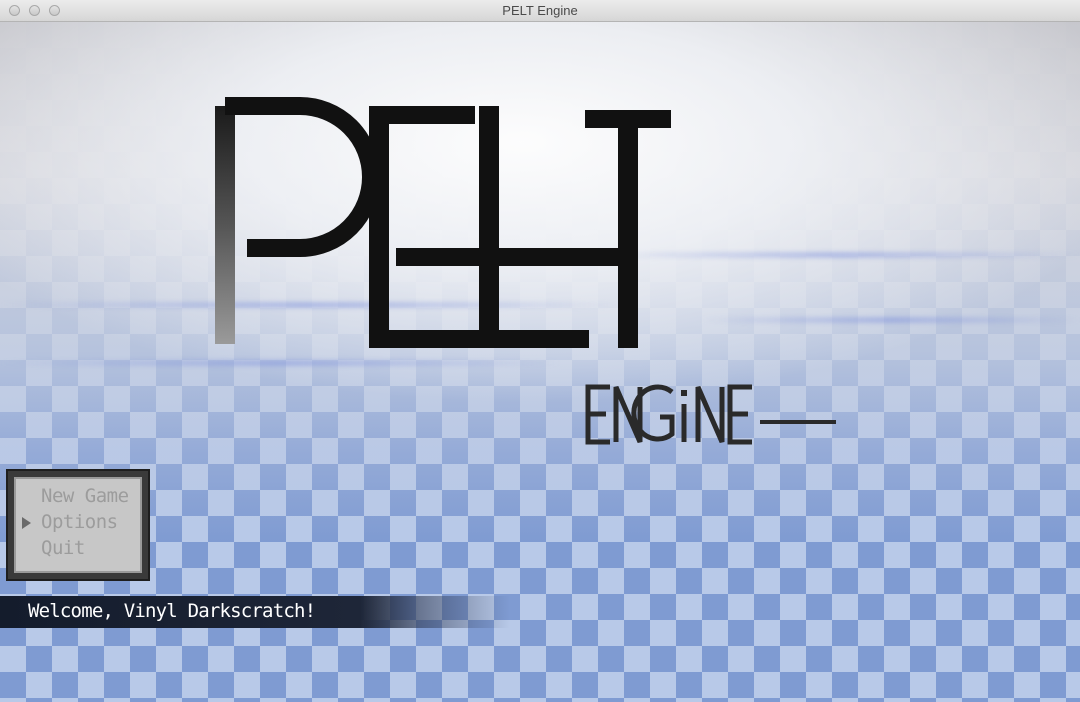  I want to click on window-title: PELT Engine, so click(540, 10).